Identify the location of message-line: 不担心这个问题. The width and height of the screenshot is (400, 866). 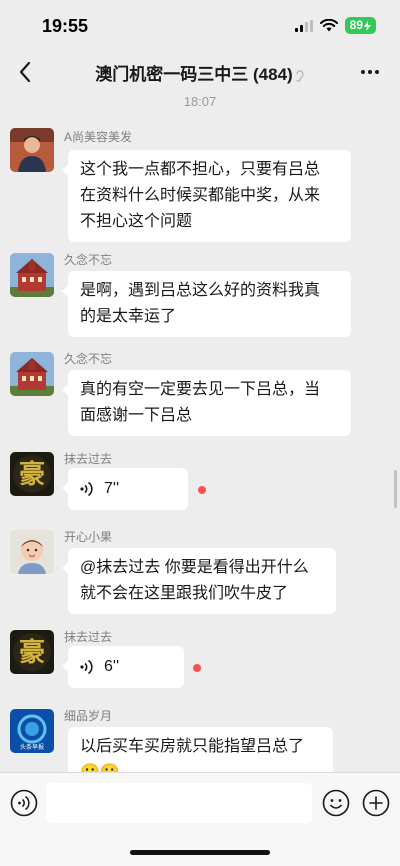
(136, 221).